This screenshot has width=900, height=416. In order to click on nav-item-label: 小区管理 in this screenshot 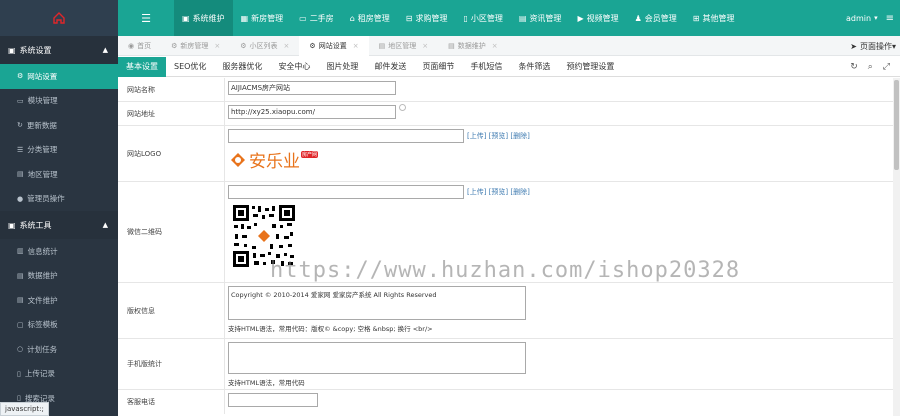, I will do `click(486, 18)`.